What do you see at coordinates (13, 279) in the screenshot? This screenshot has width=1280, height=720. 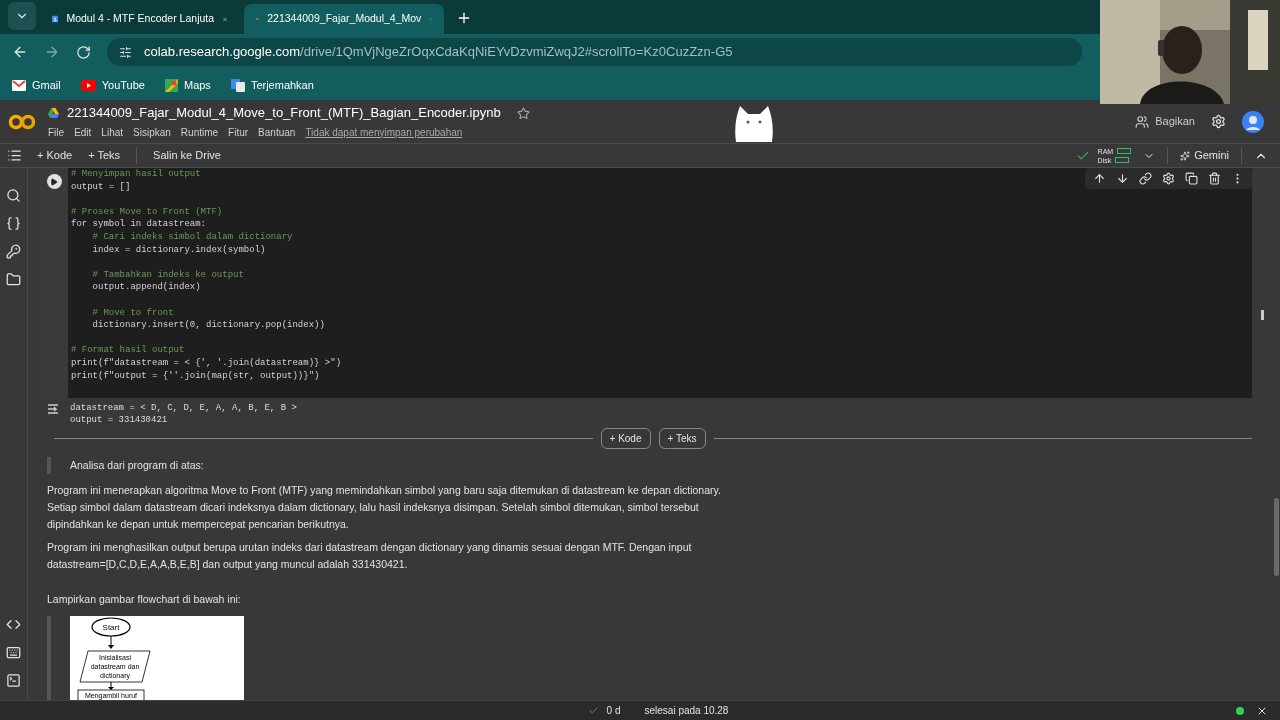 I see `folder-icon` at bounding box center [13, 279].